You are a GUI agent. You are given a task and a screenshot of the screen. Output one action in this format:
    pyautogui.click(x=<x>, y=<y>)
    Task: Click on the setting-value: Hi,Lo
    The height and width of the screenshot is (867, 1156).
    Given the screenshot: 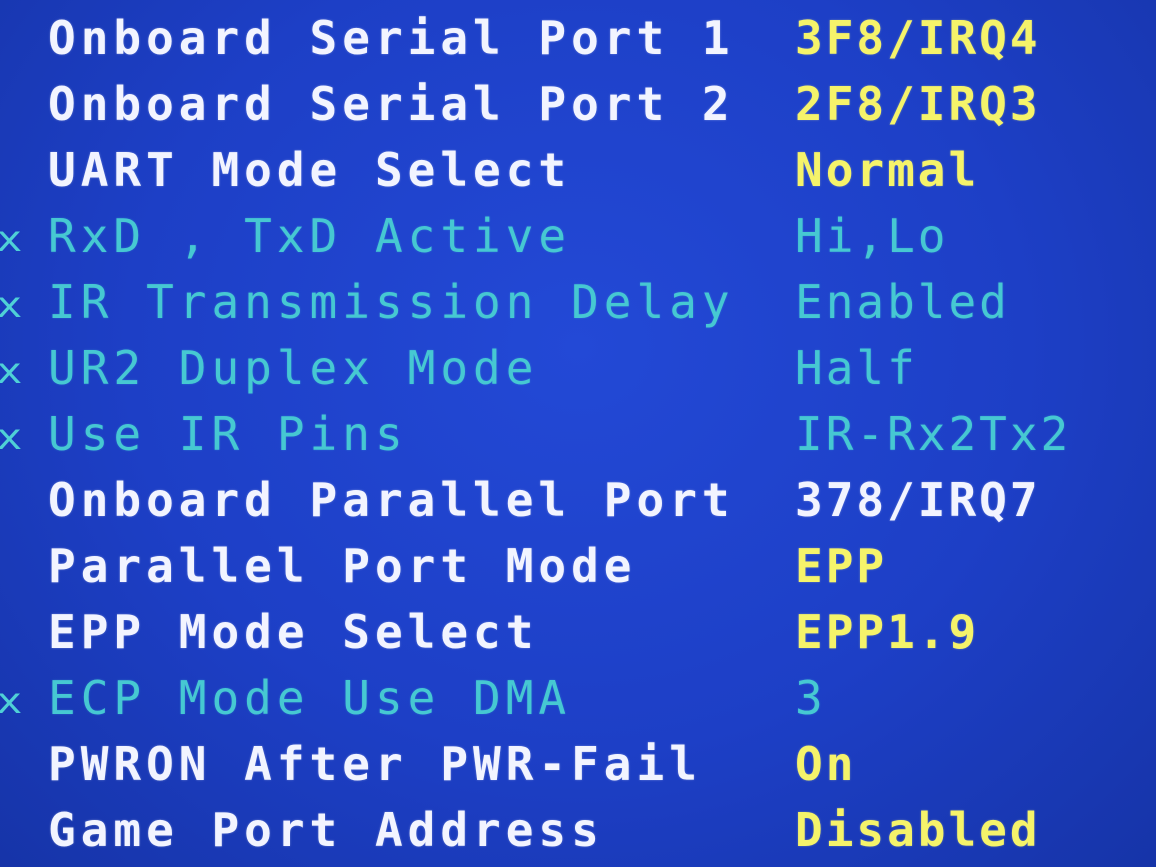 What is the action you would take?
    pyautogui.click(x=872, y=236)
    